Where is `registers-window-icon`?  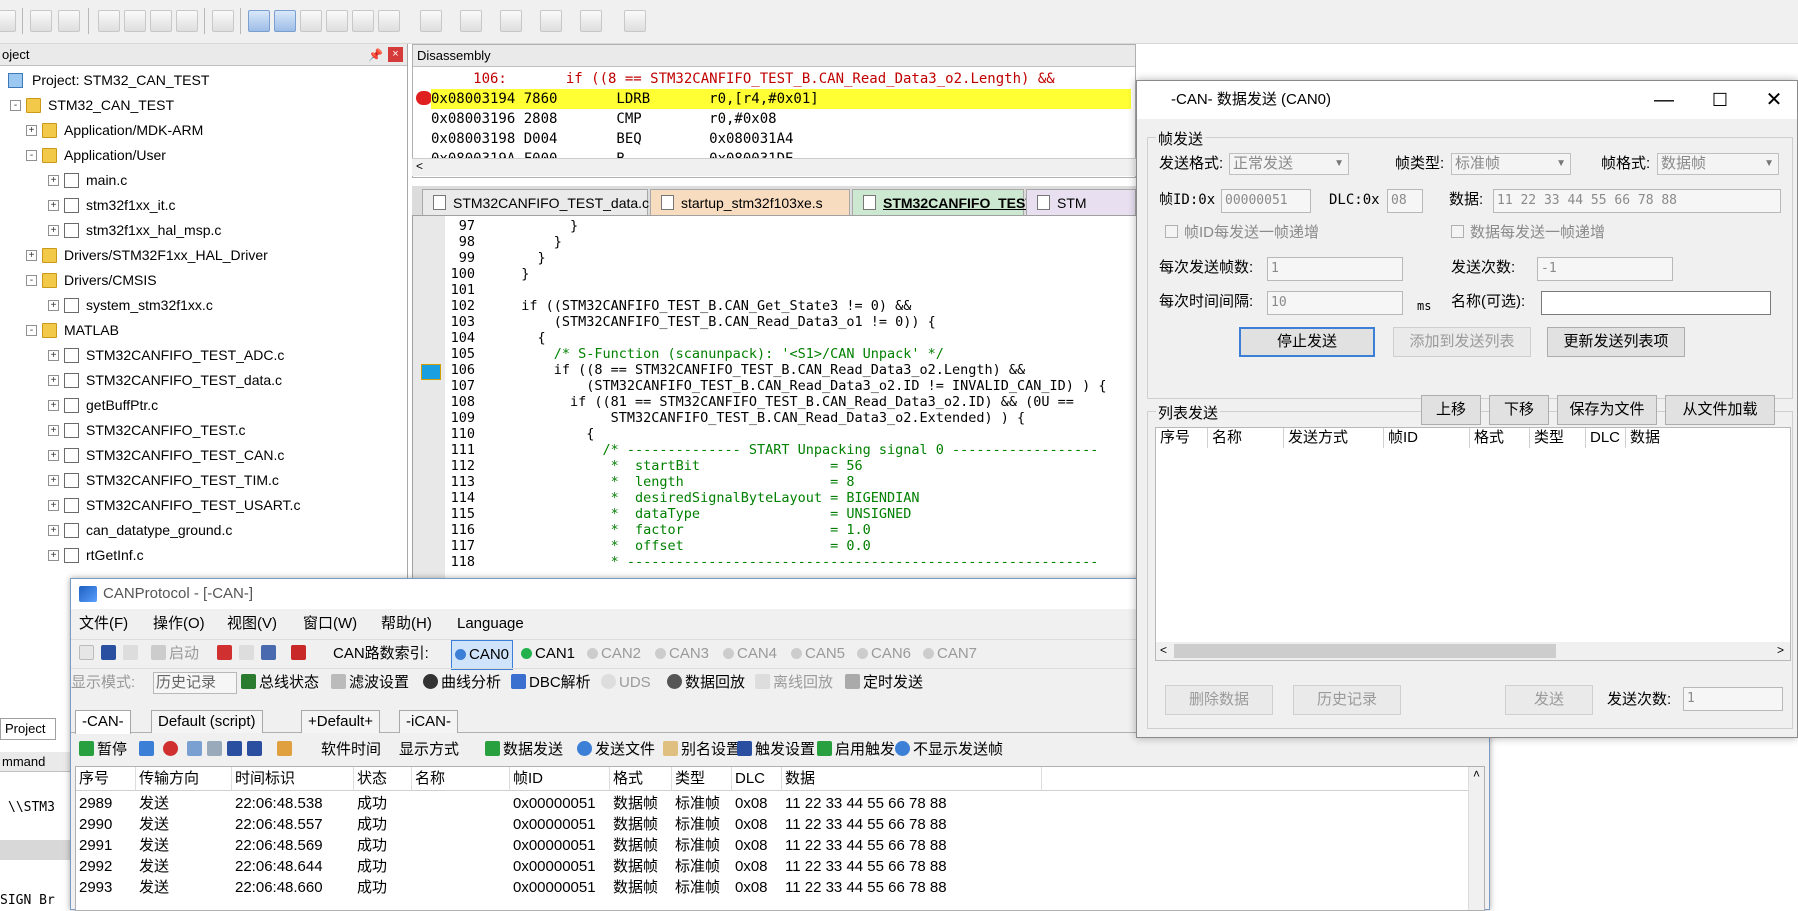 registers-window-icon is located at coordinates (337, 21).